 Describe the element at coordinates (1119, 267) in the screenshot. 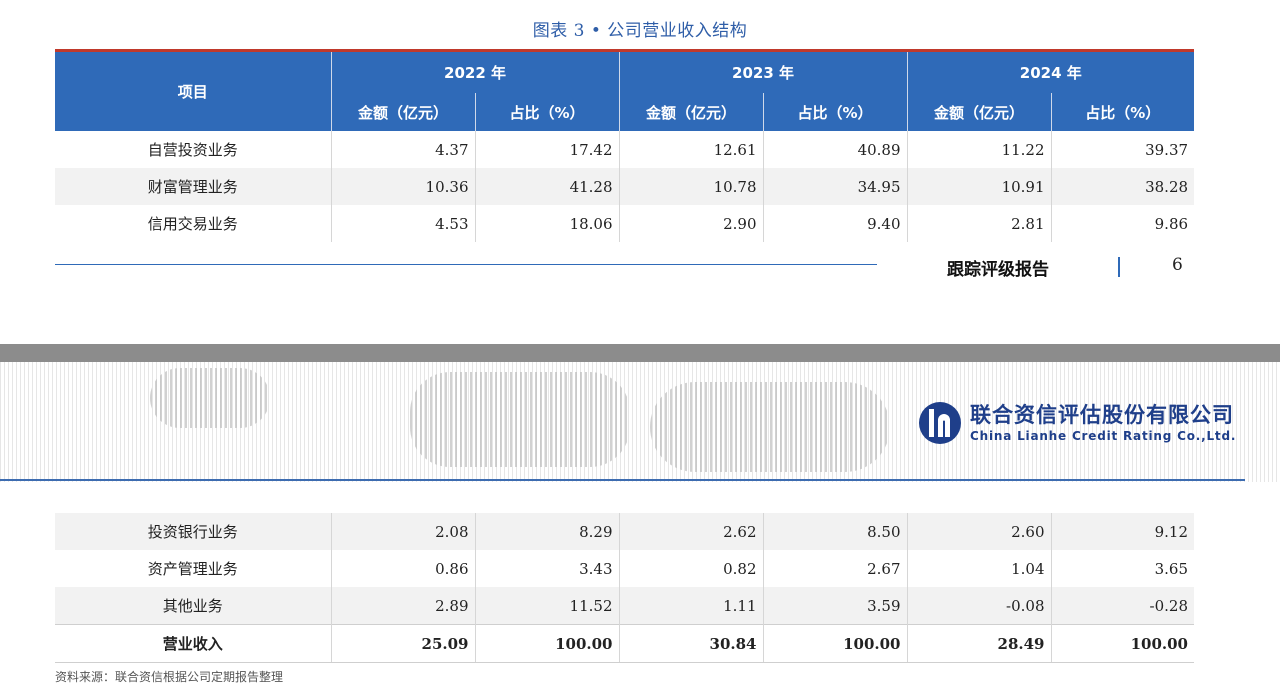

I see `page-separator` at that location.